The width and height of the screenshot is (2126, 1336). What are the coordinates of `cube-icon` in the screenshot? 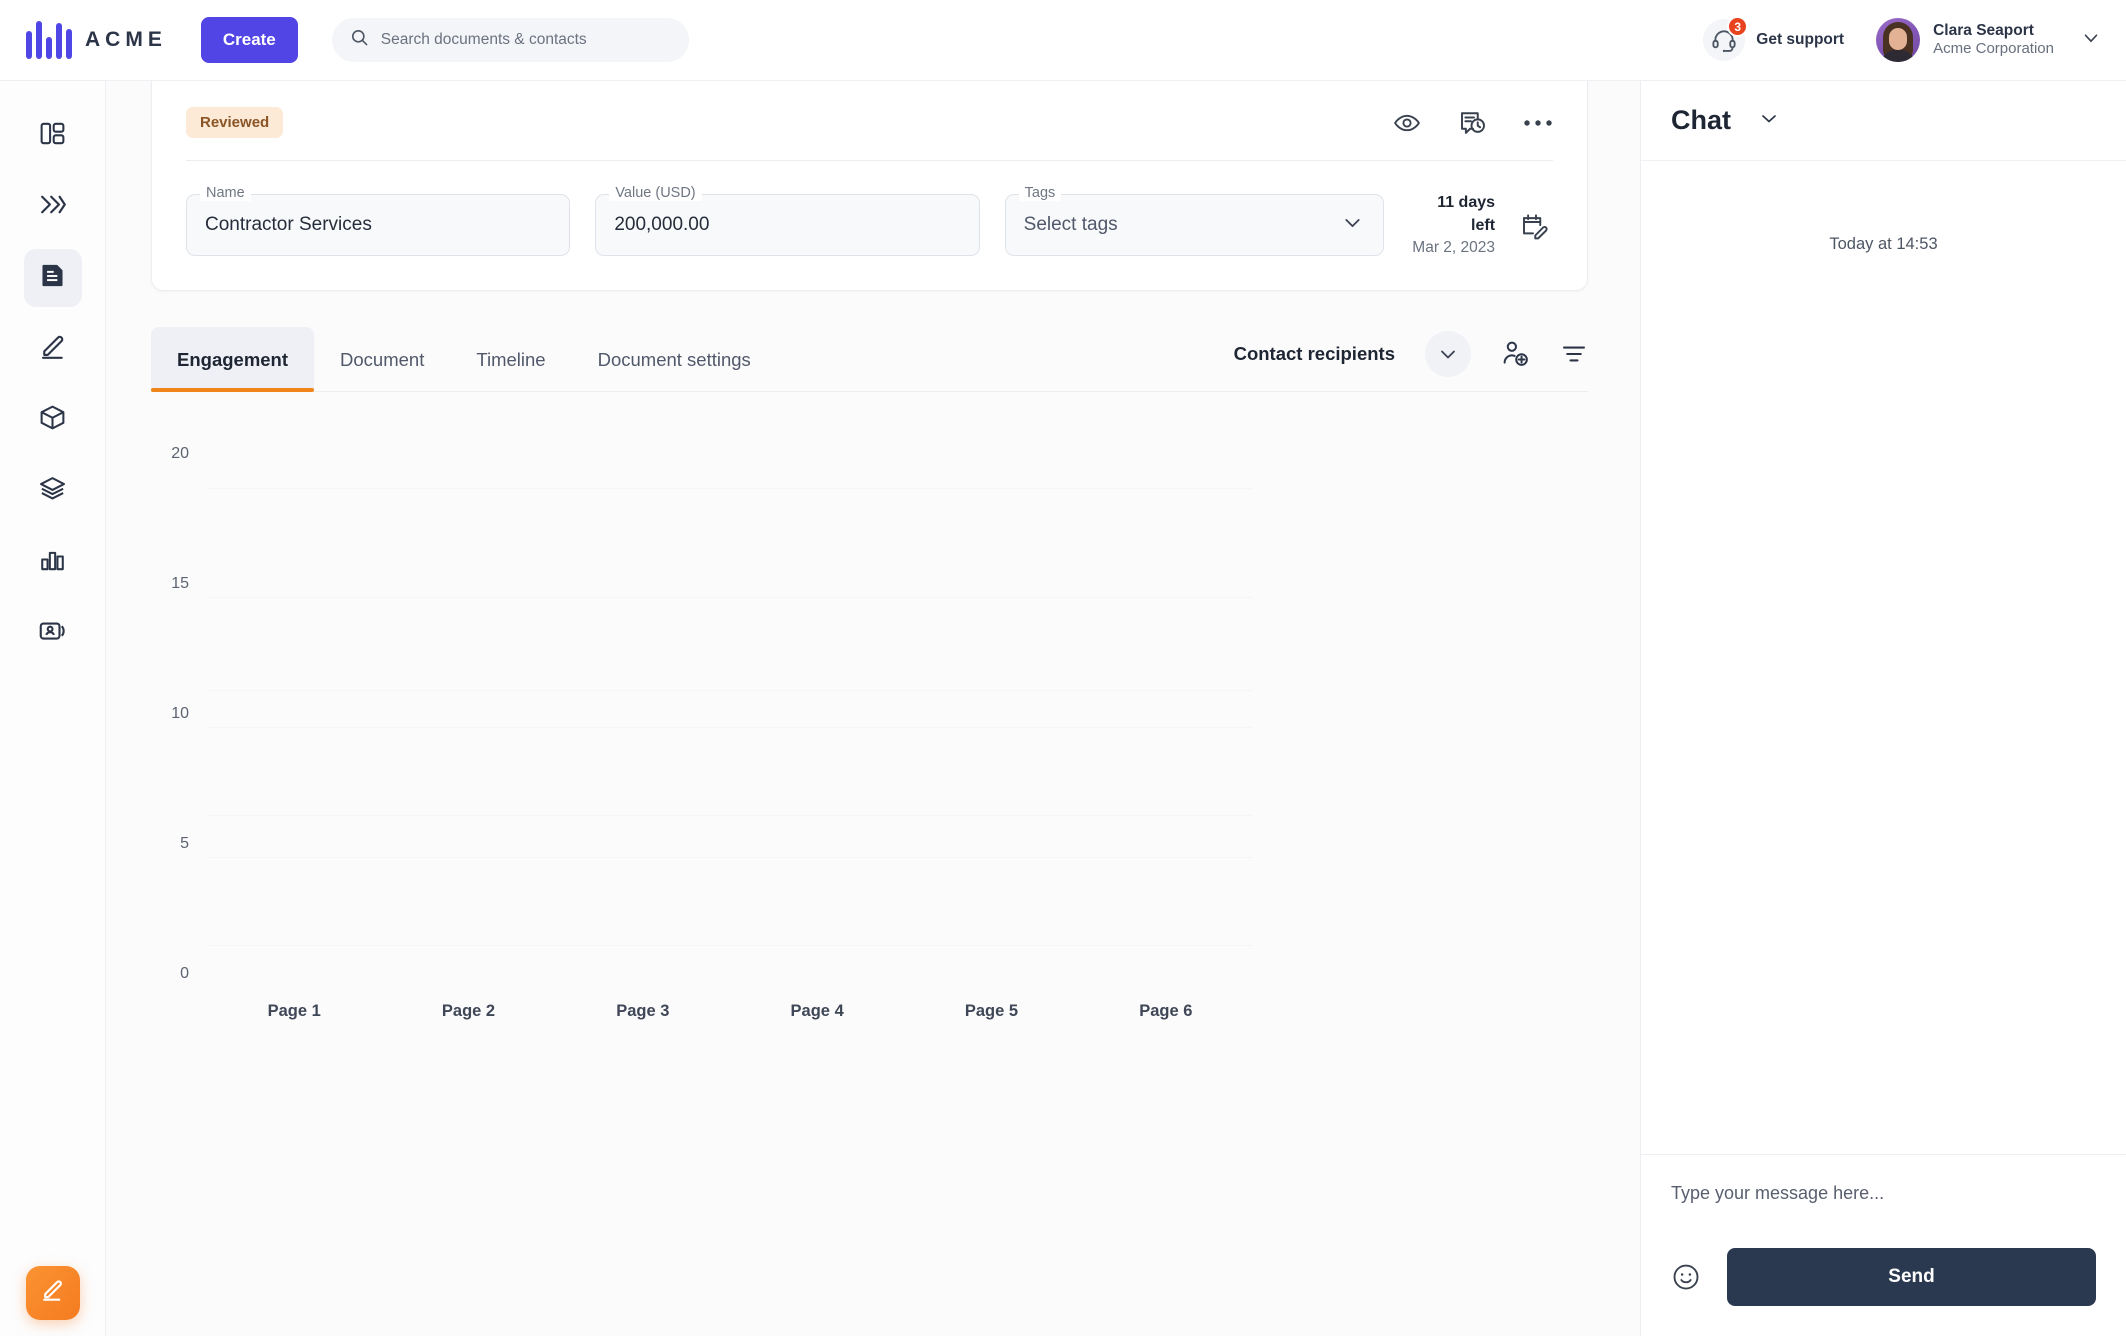 It's located at (52, 420).